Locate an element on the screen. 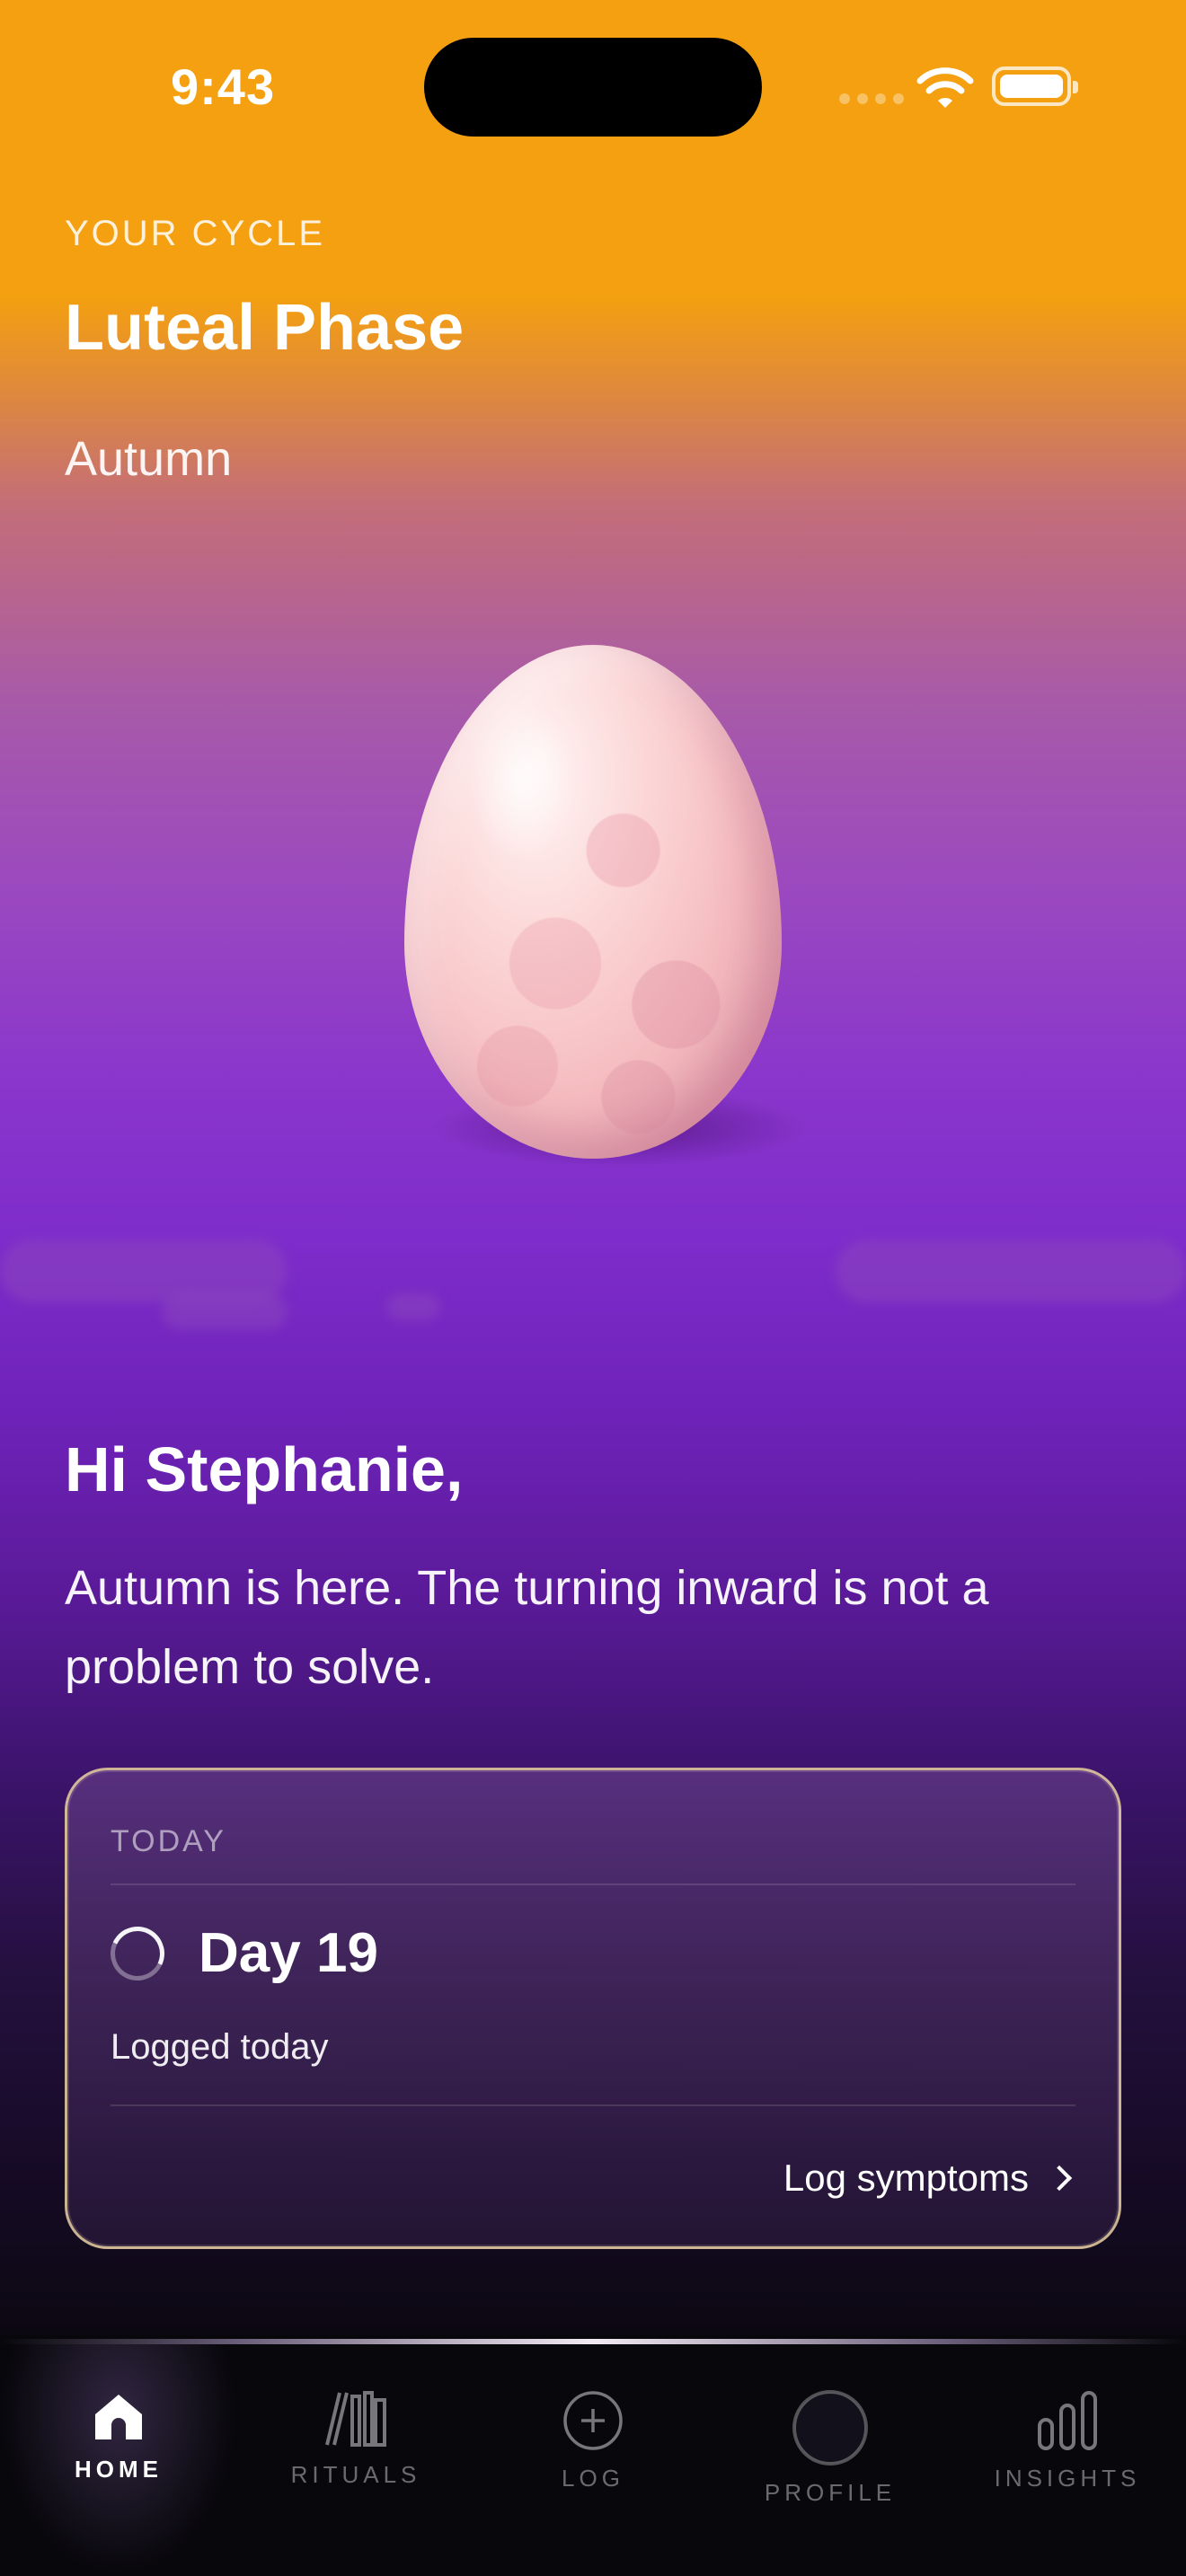 This screenshot has width=1186, height=2576. log-symptoms-label: Log symptoms is located at coordinates (906, 2178).